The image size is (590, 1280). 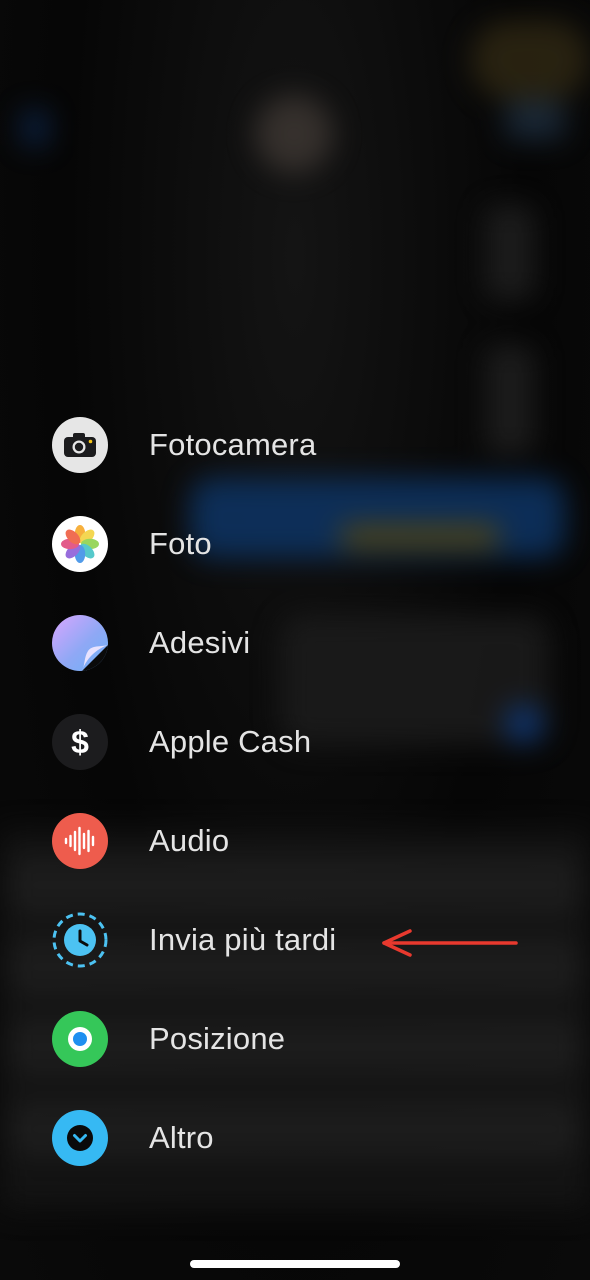 I want to click on menu-item-more: Altro, so click(x=292, y=1138).